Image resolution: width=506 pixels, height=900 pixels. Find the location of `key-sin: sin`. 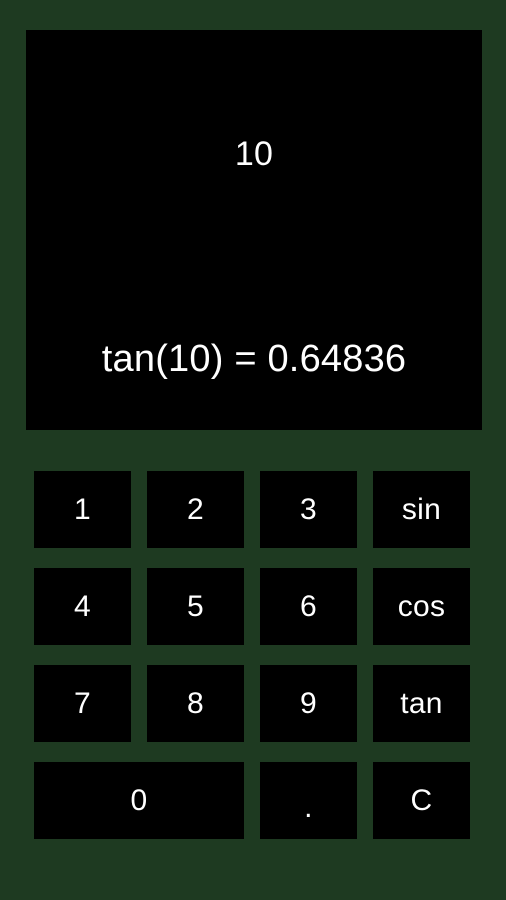

key-sin: sin is located at coordinates (421, 509).